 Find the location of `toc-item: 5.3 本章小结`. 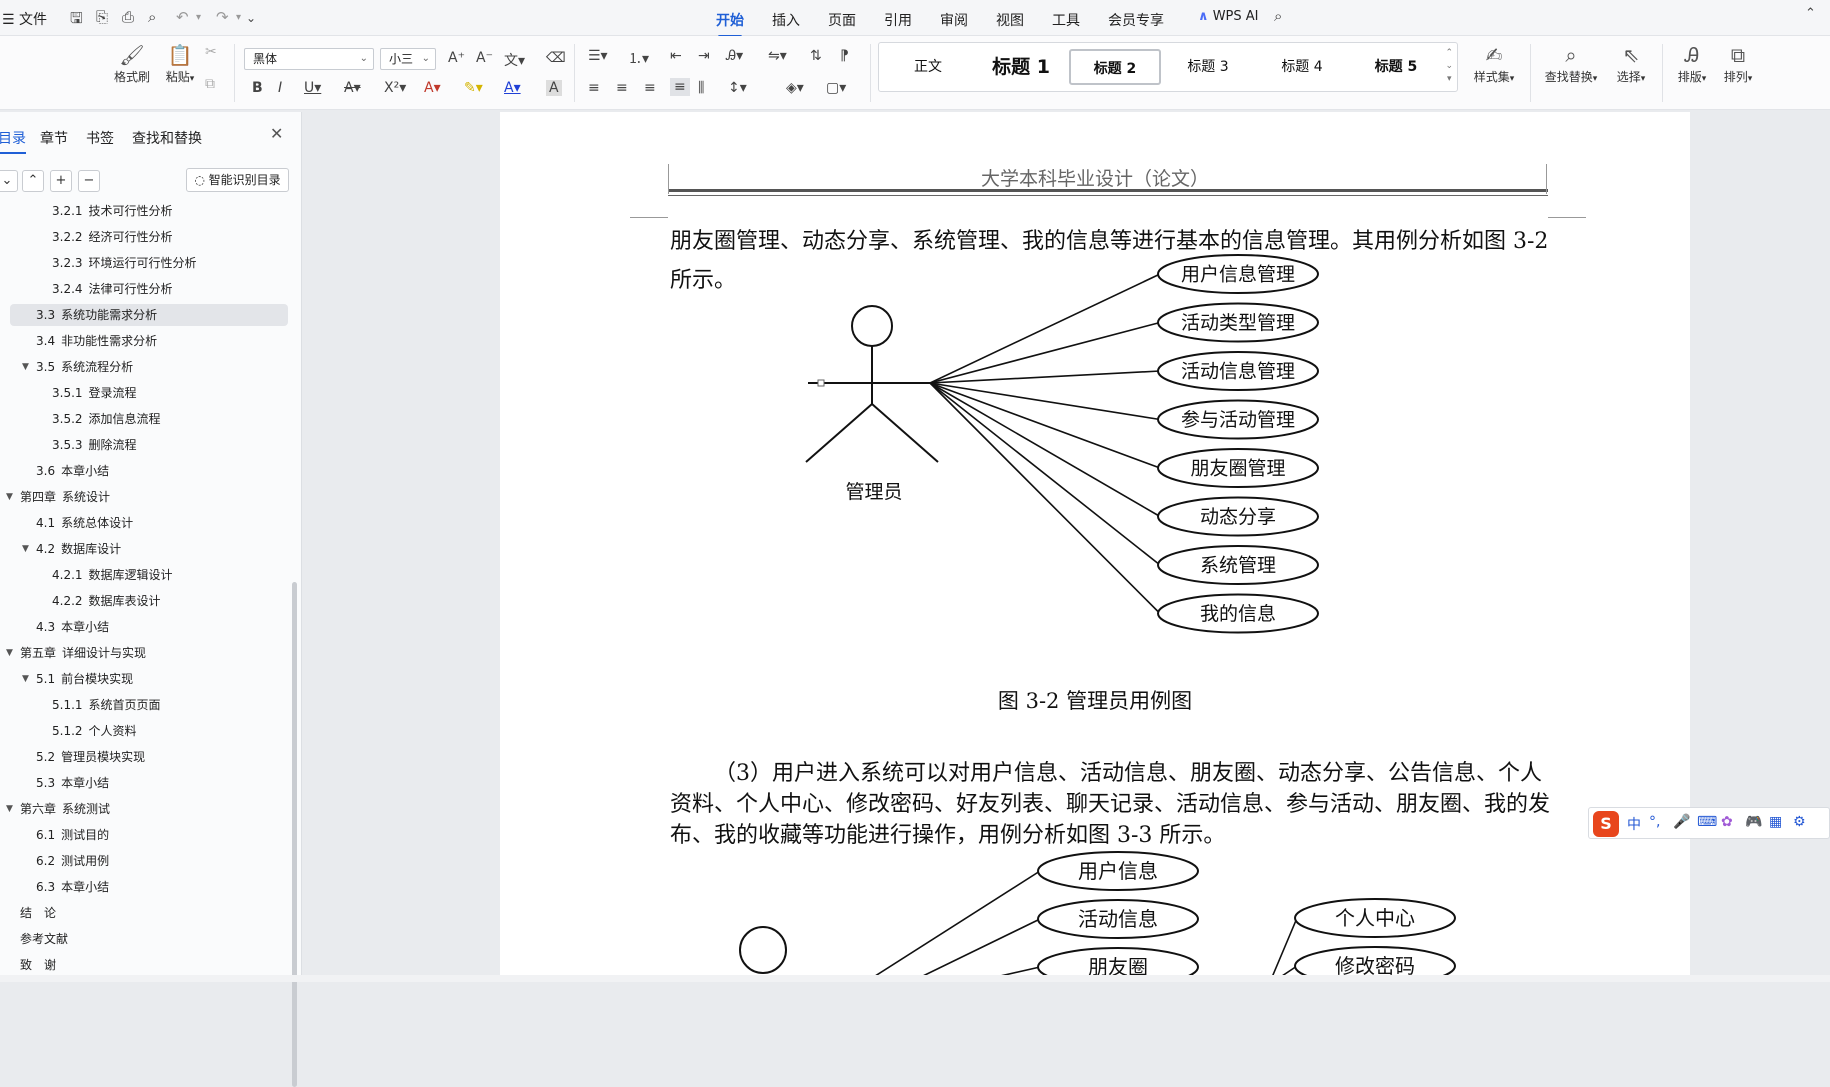

toc-item: 5.3 本章小结 is located at coordinates (72, 783).